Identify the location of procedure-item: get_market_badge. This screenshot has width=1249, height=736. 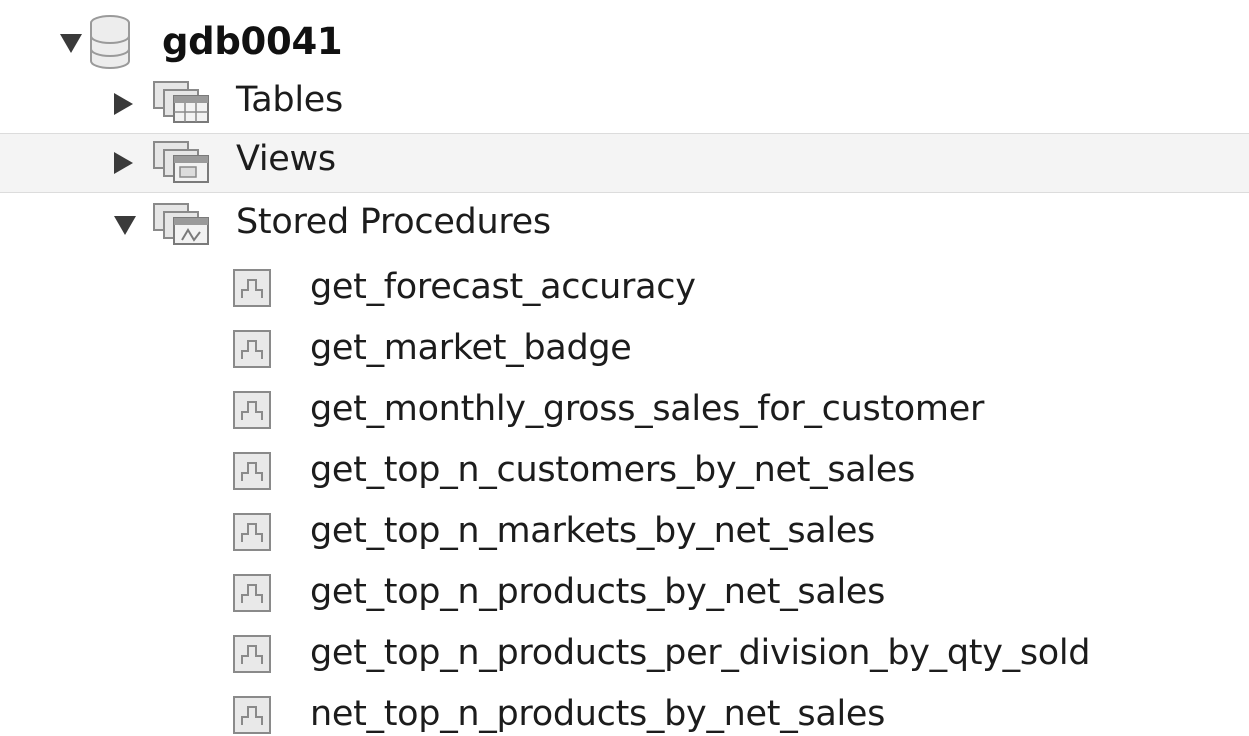
(624, 351).